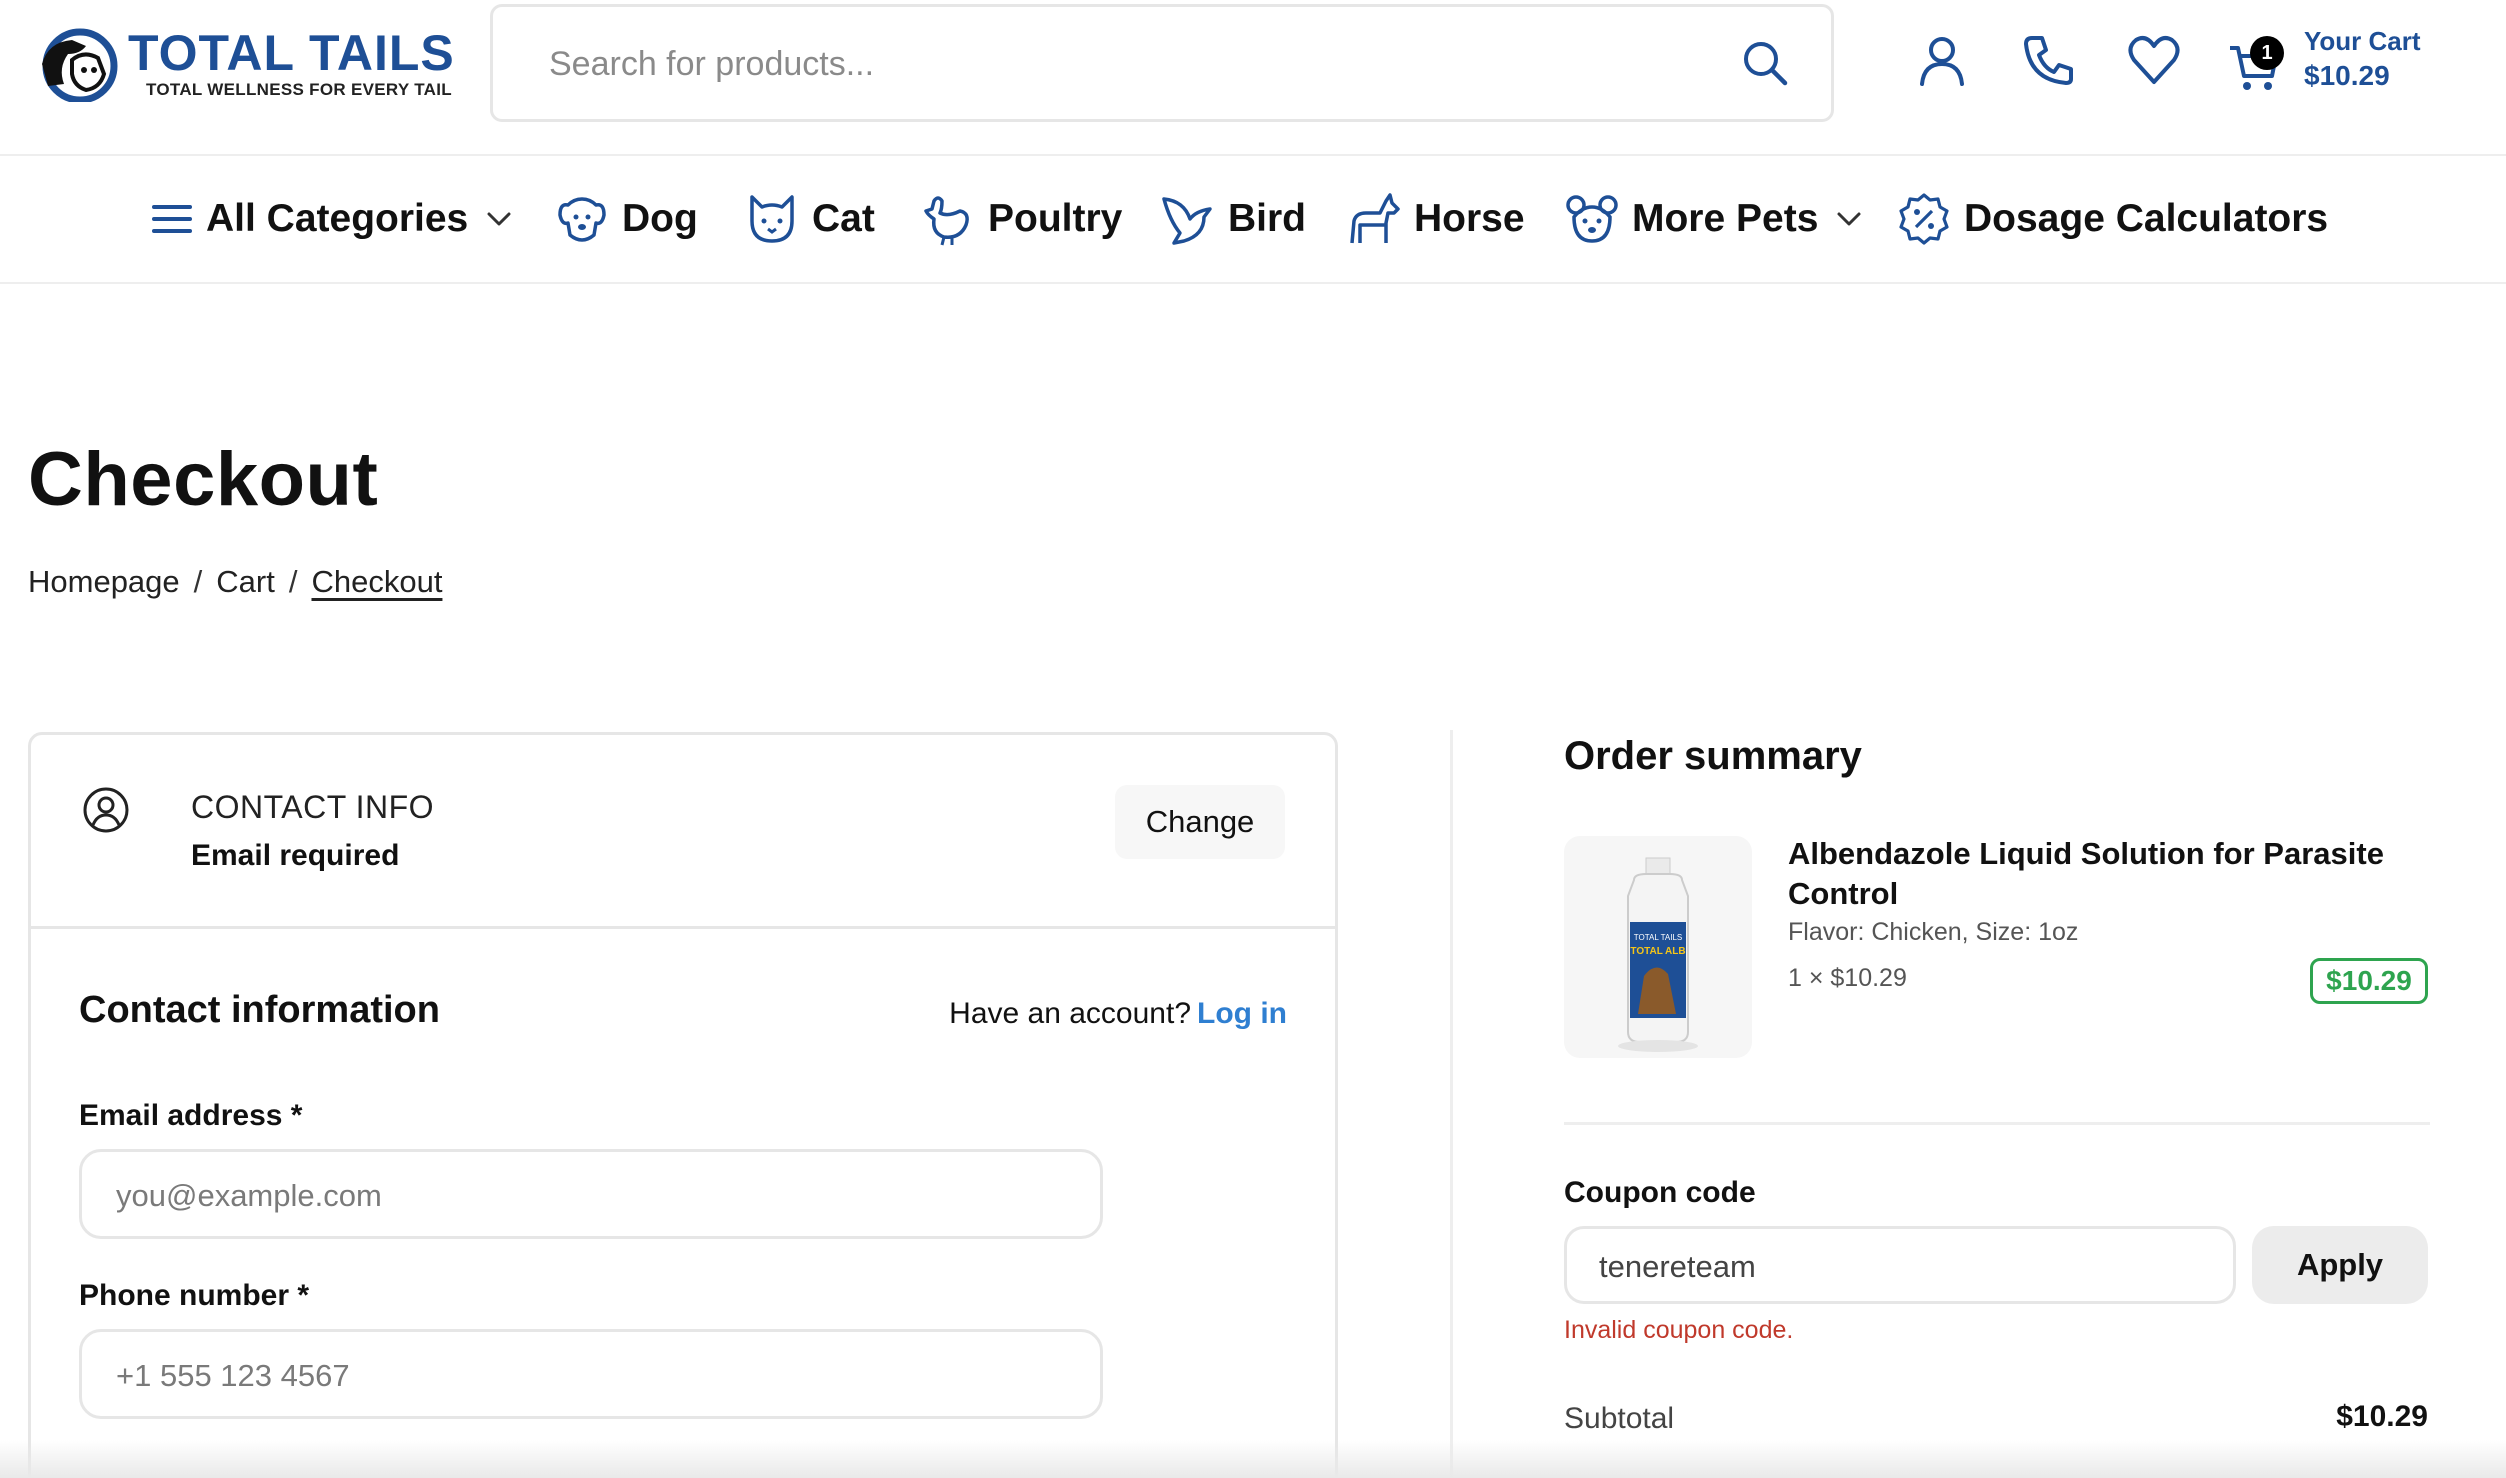  I want to click on breadcrumb-checkout: Checkout, so click(376, 582).